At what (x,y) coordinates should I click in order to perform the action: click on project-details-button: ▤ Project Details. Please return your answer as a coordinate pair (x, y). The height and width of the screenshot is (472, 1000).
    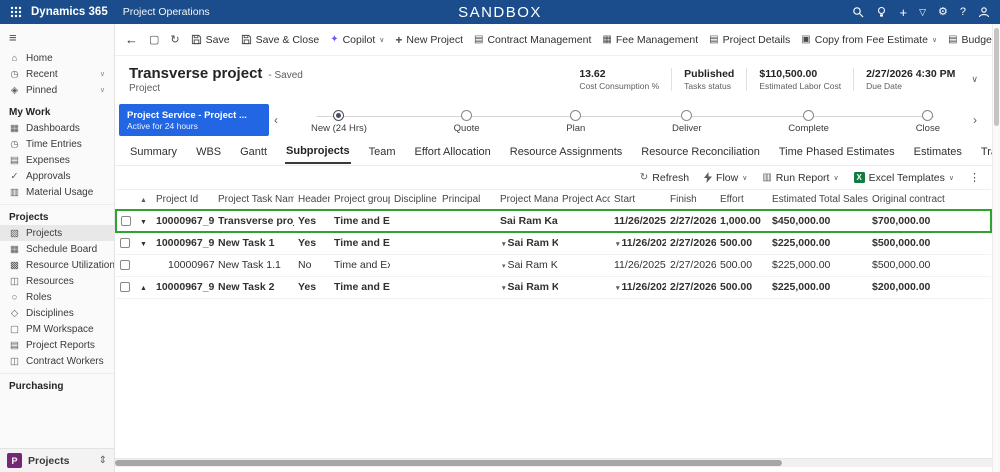
    Looking at the image, I should click on (749, 40).